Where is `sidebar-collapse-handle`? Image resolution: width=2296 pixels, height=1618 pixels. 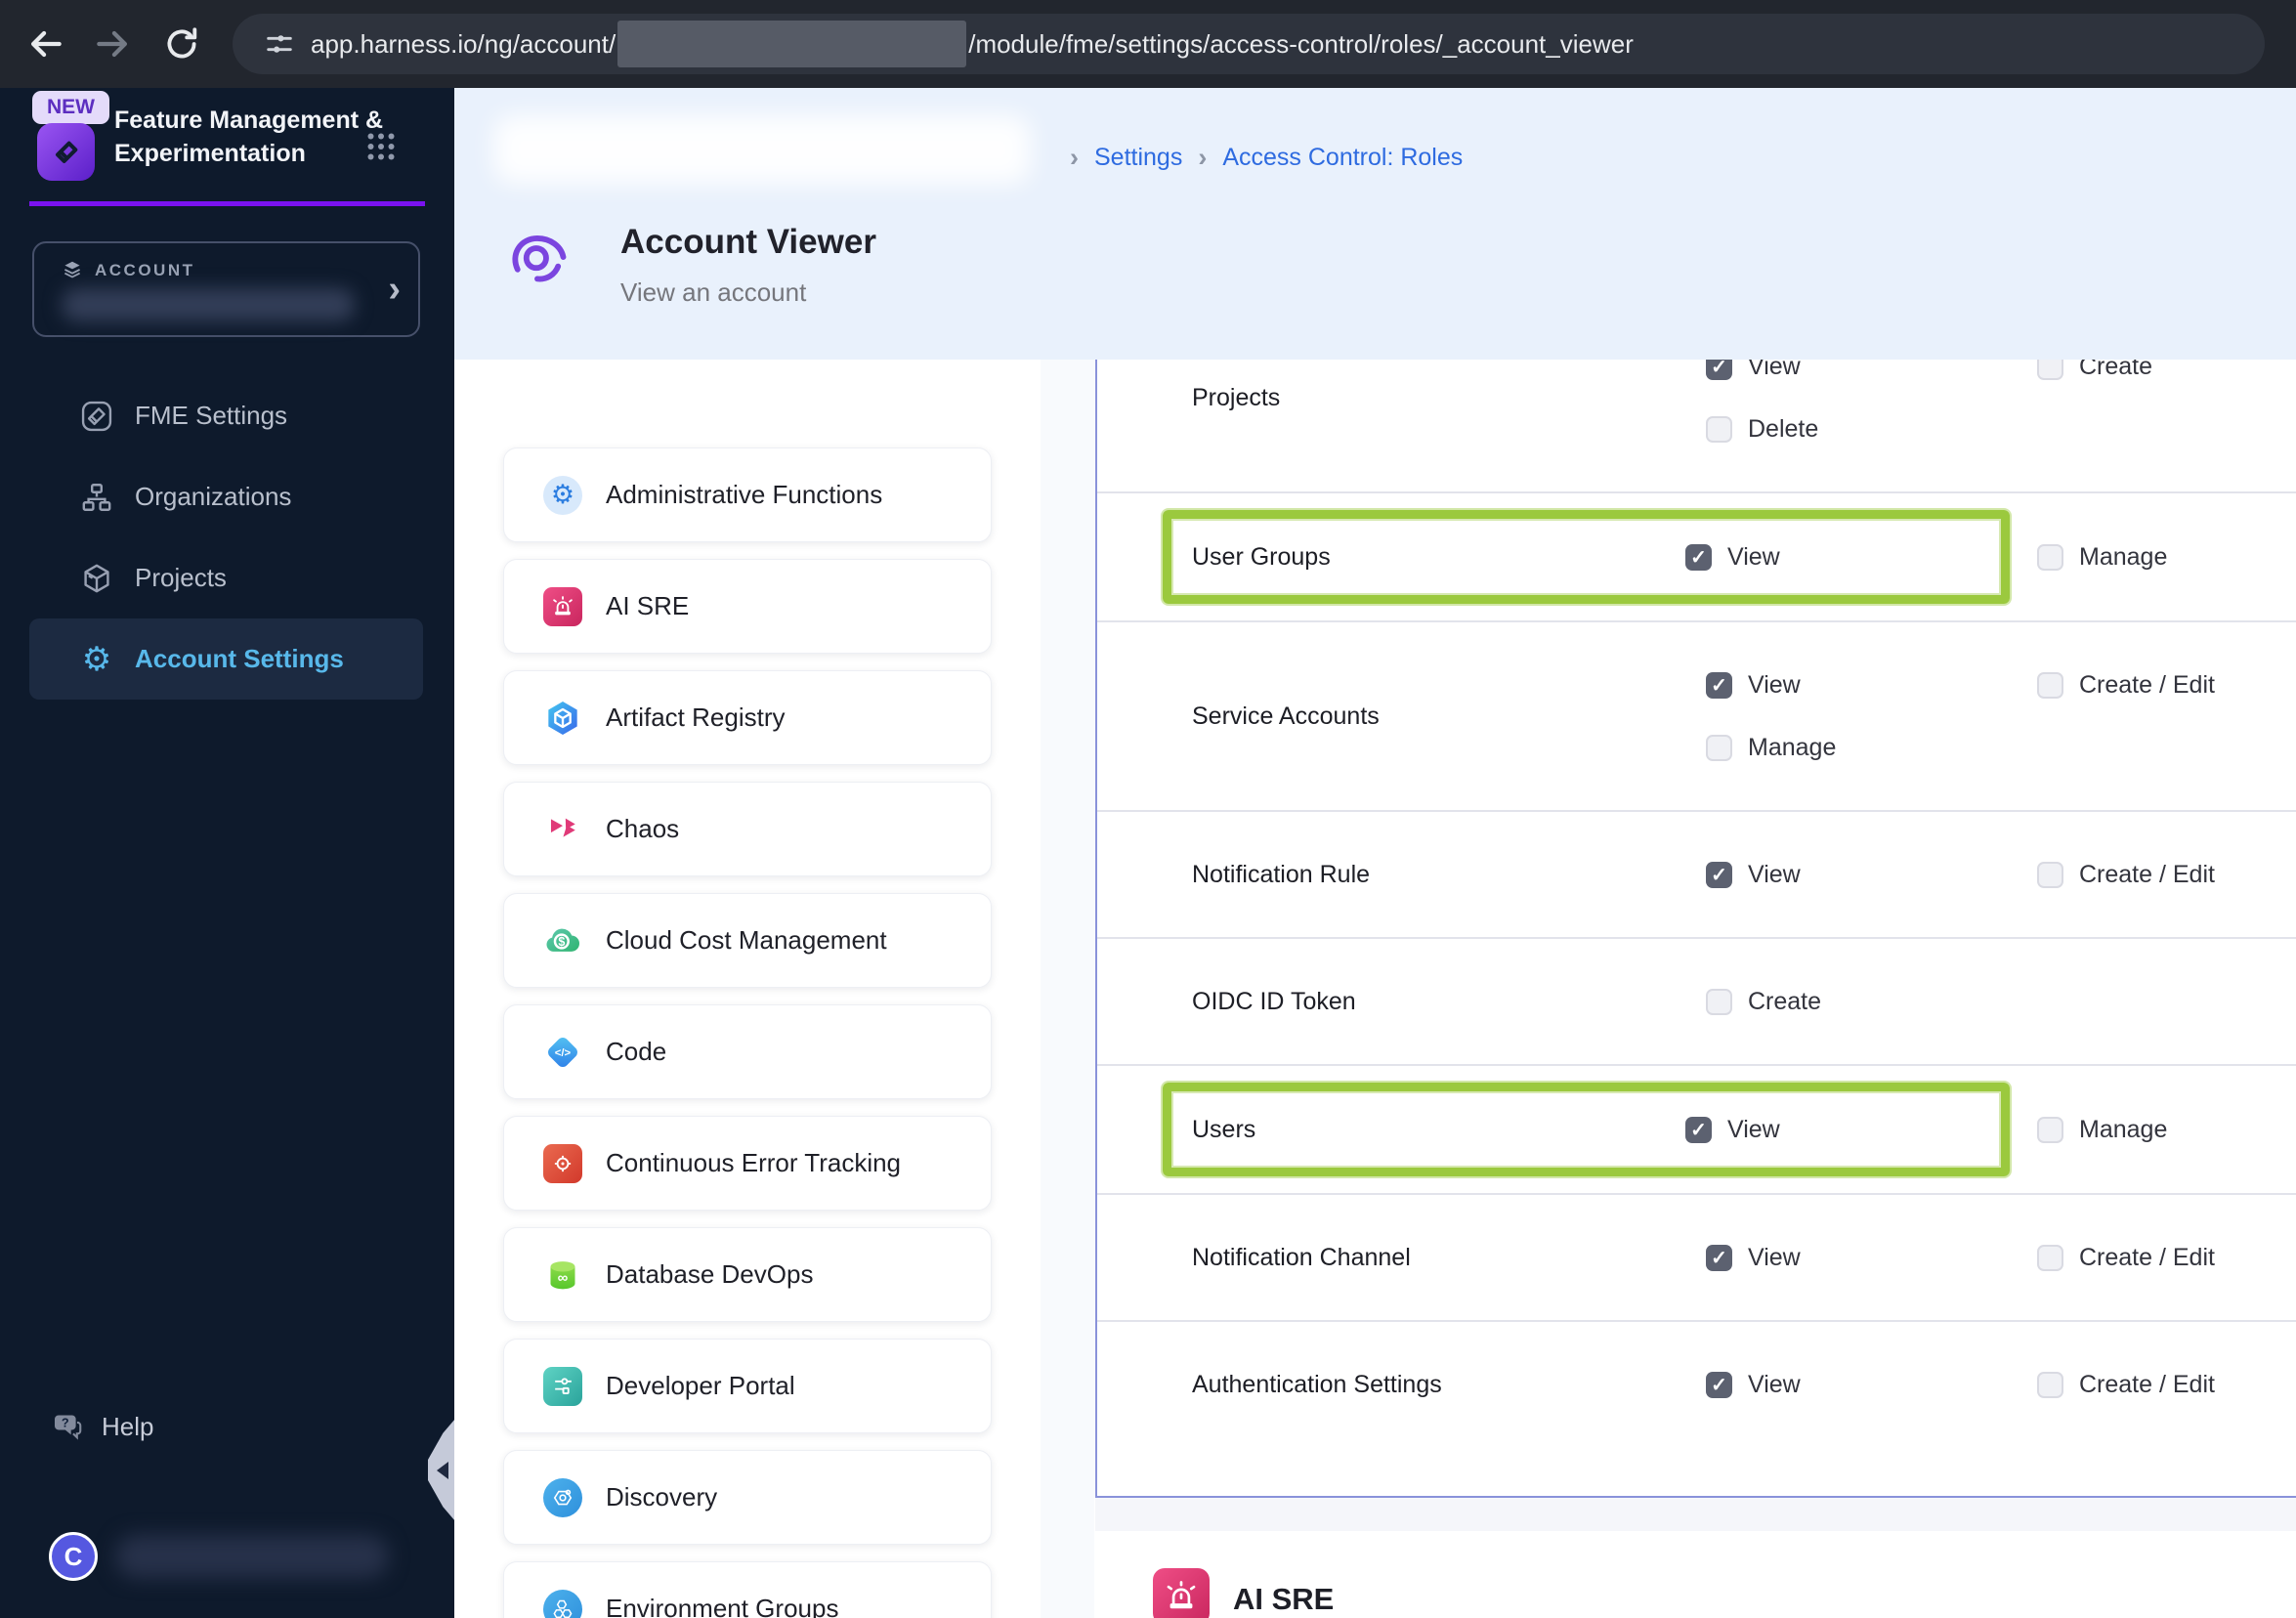
sidebar-collapse-handle is located at coordinates (441, 1470).